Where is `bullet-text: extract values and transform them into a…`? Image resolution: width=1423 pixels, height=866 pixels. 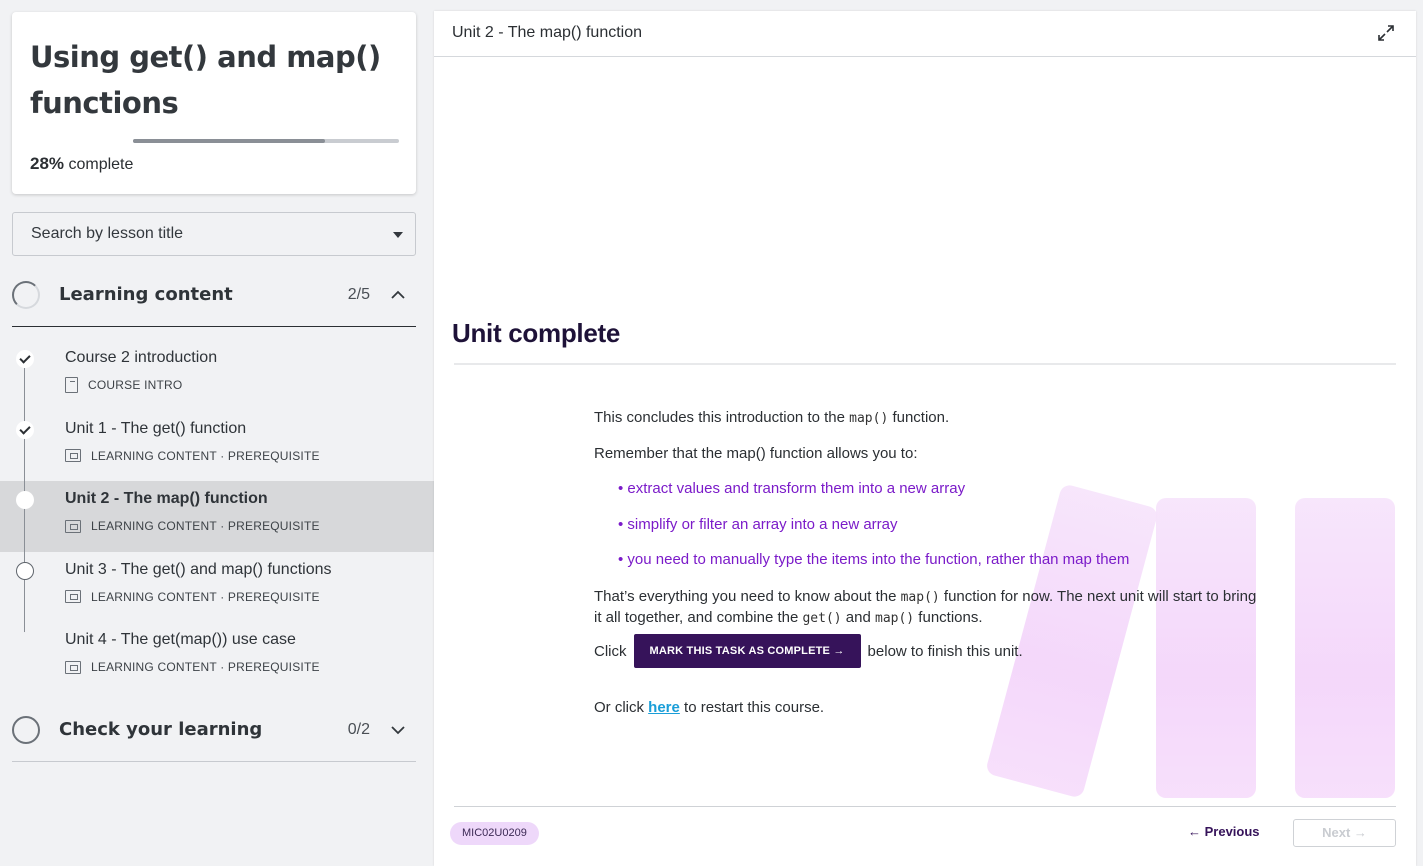 bullet-text: extract values and transform them into a… is located at coordinates (796, 488).